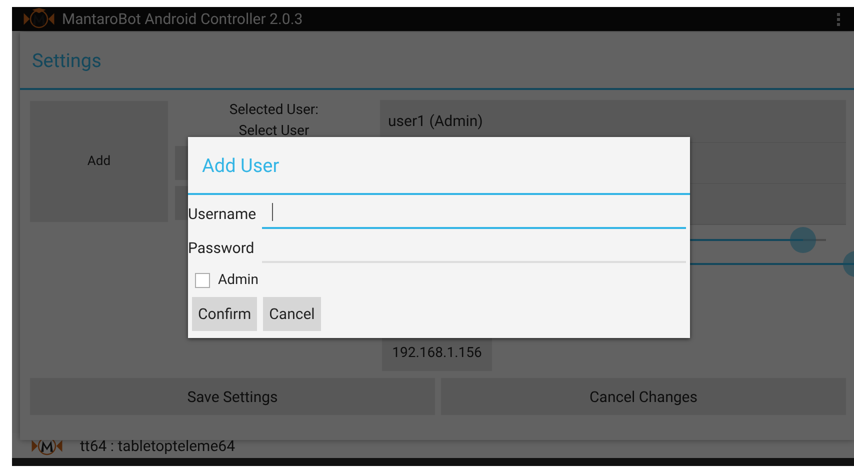 This screenshot has height=474, width=854. Describe the element at coordinates (838, 19) in the screenshot. I see `overflow-menu-icon` at that location.